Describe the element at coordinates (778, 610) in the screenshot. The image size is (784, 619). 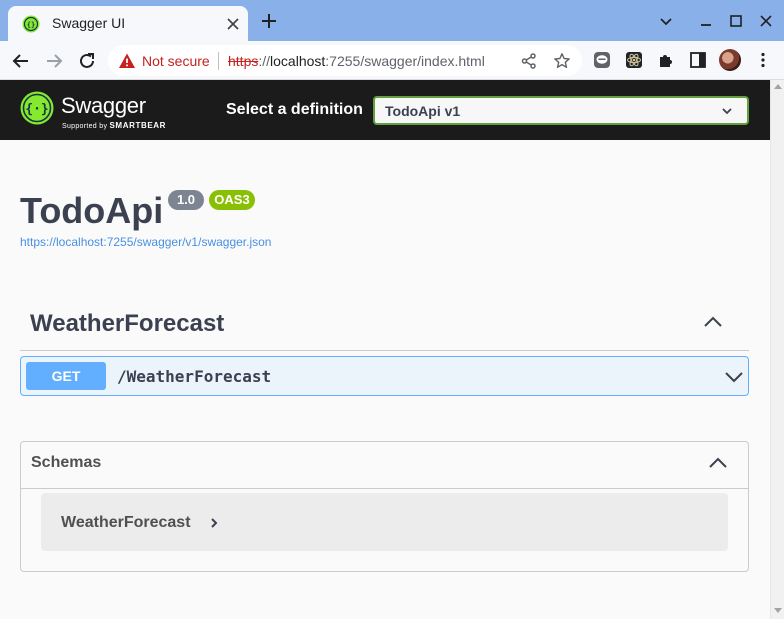
I see `scroll-down-arrow-icon` at that location.